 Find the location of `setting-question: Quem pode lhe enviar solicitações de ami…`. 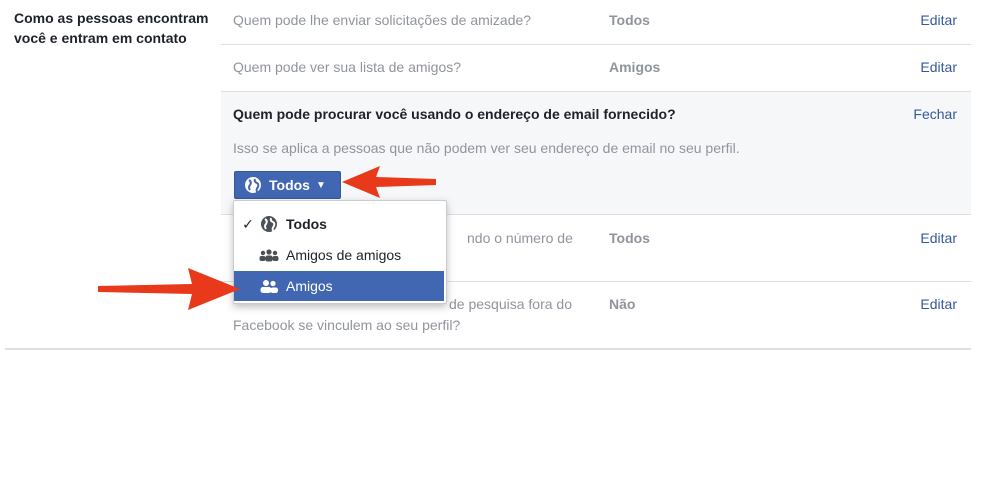

setting-question: Quem pode lhe enviar solicitações de ami… is located at coordinates (382, 20).